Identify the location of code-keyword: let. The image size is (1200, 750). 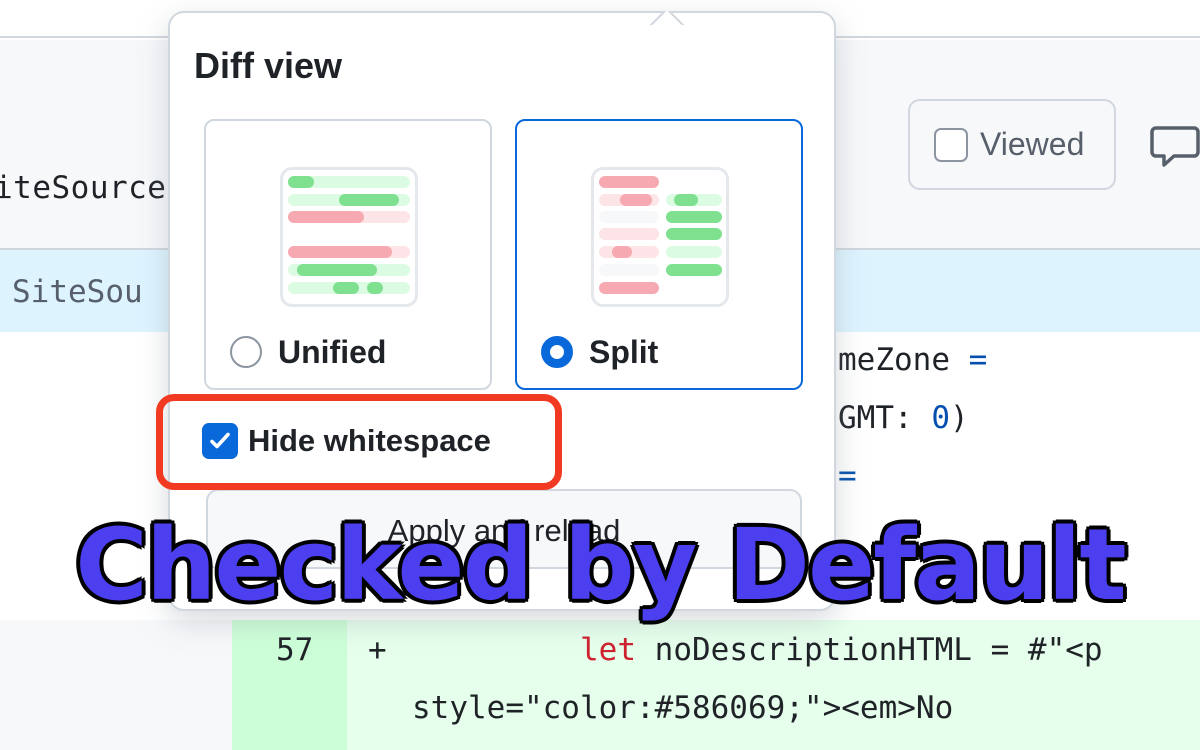
(608, 650).